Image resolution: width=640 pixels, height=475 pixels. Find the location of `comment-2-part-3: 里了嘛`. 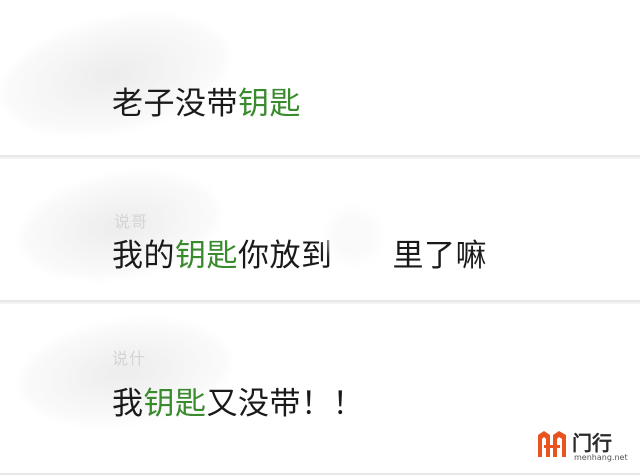

comment-2-part-3: 里了嘛 is located at coordinates (439, 256).